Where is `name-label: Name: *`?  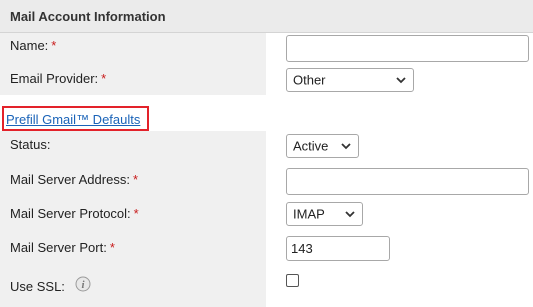 name-label: Name: * is located at coordinates (33, 45).